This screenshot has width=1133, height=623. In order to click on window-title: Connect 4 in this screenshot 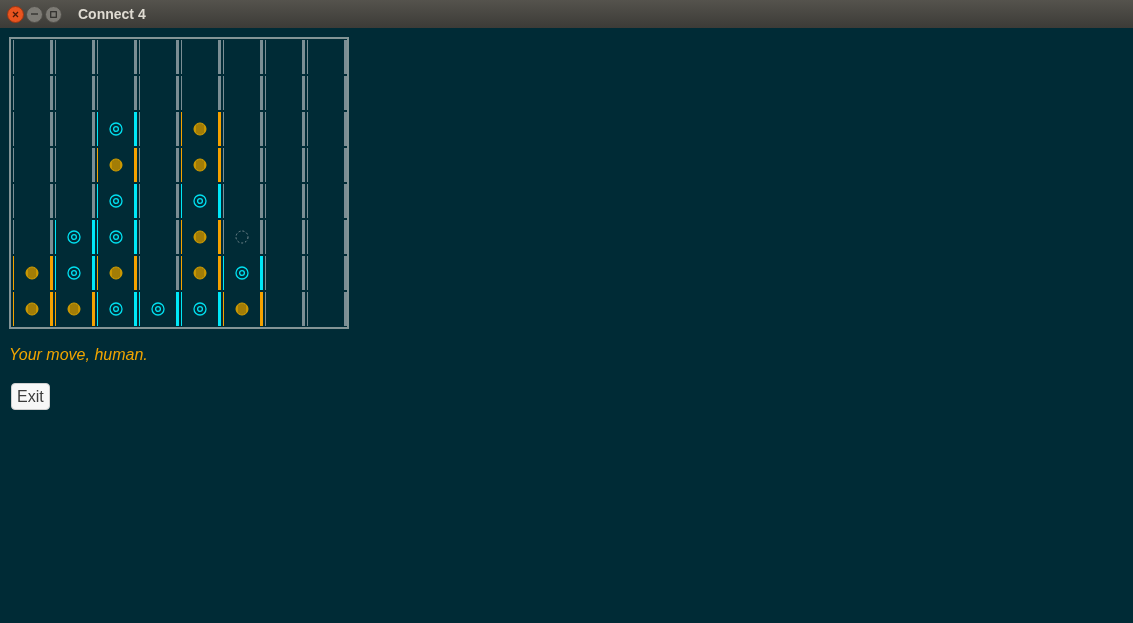, I will do `click(112, 14)`.